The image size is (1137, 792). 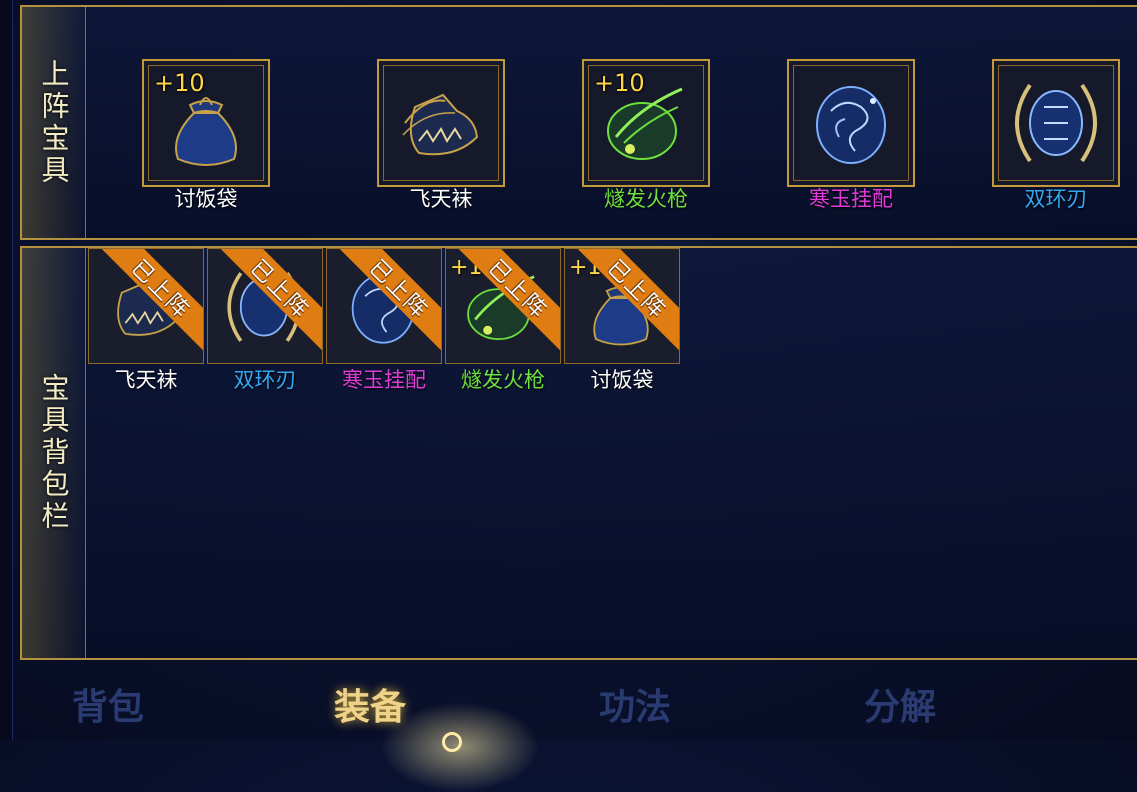 What do you see at coordinates (452, 742) in the screenshot?
I see `active-tab-indicator` at bounding box center [452, 742].